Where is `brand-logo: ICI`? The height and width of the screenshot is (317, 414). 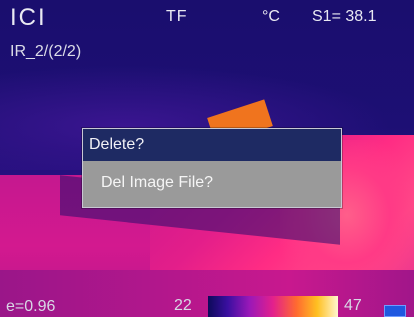 brand-logo: ICI is located at coordinates (28, 17).